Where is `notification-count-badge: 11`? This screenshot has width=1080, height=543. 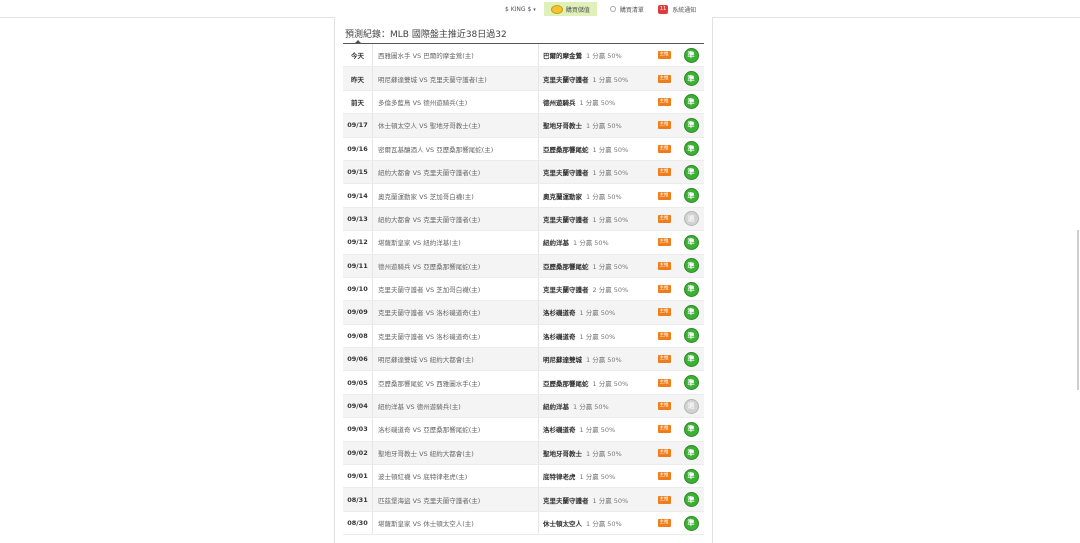 notification-count-badge: 11 is located at coordinates (663, 9).